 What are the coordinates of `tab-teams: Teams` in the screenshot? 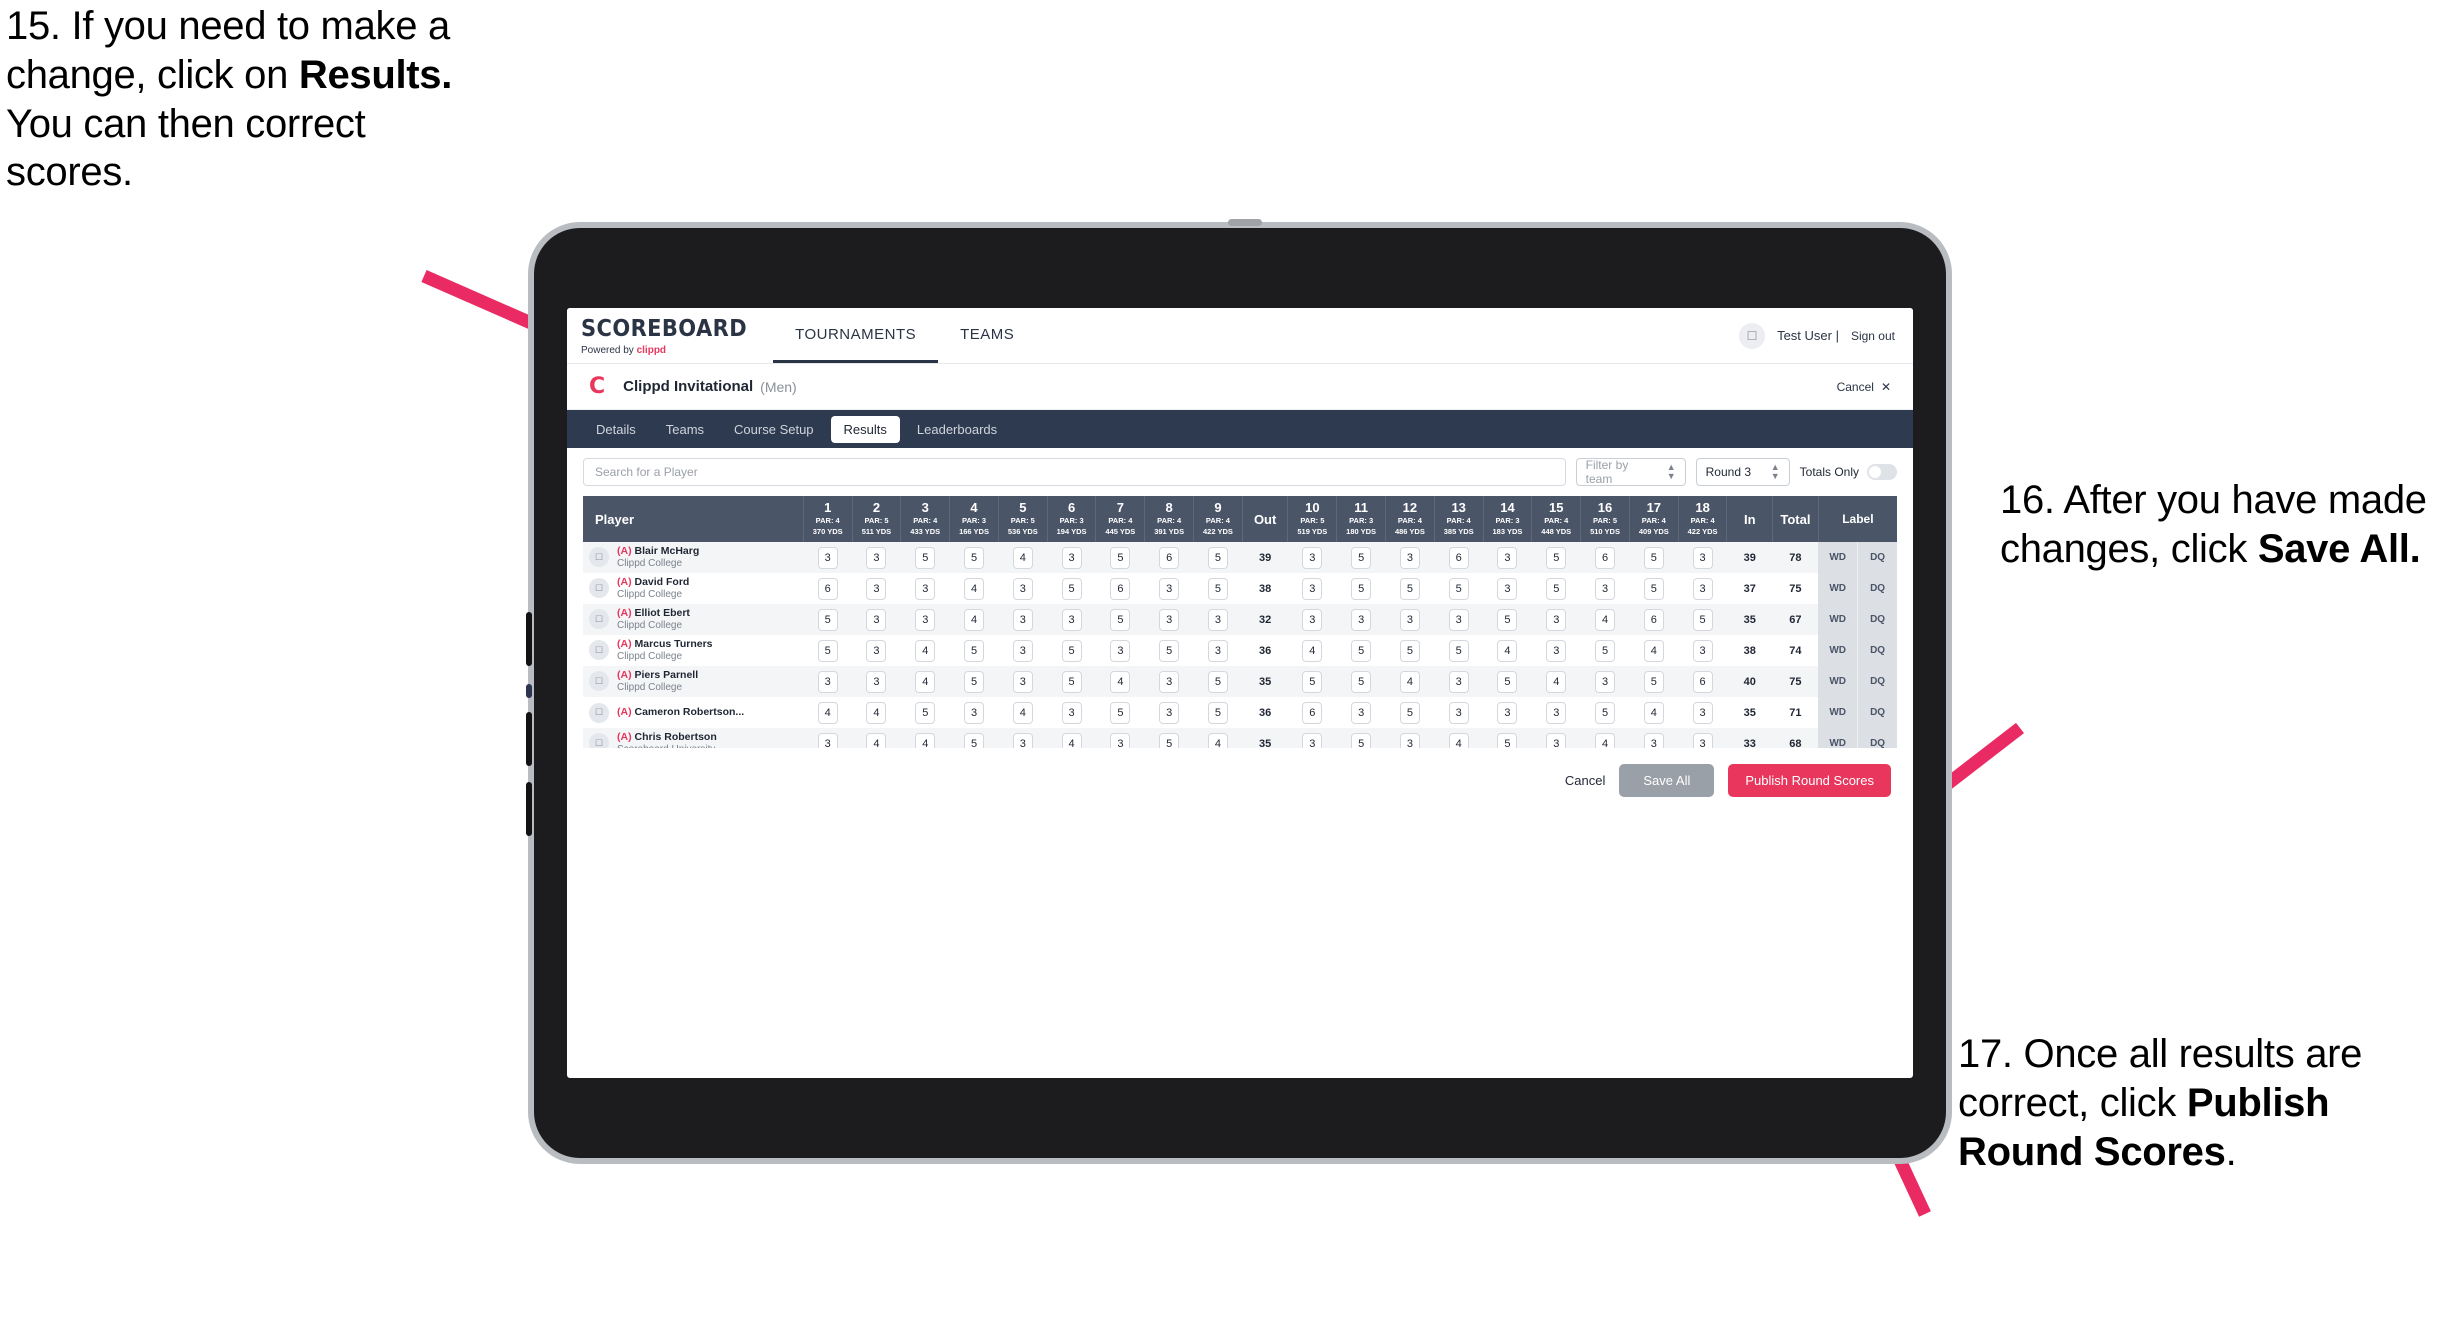 It's located at (685, 429).